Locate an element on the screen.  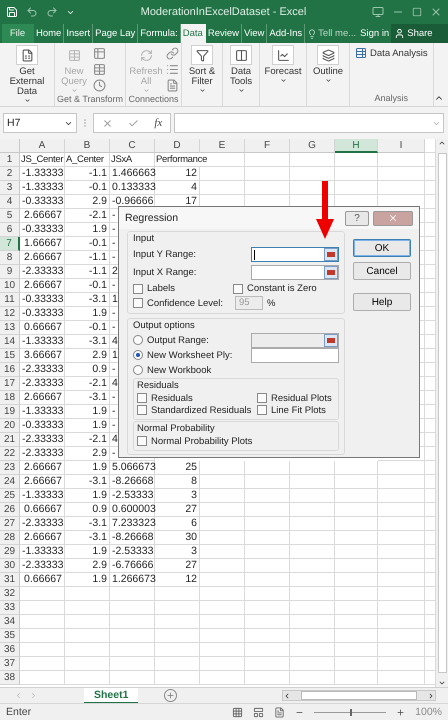
row-header: 1 is located at coordinates (10, 160).